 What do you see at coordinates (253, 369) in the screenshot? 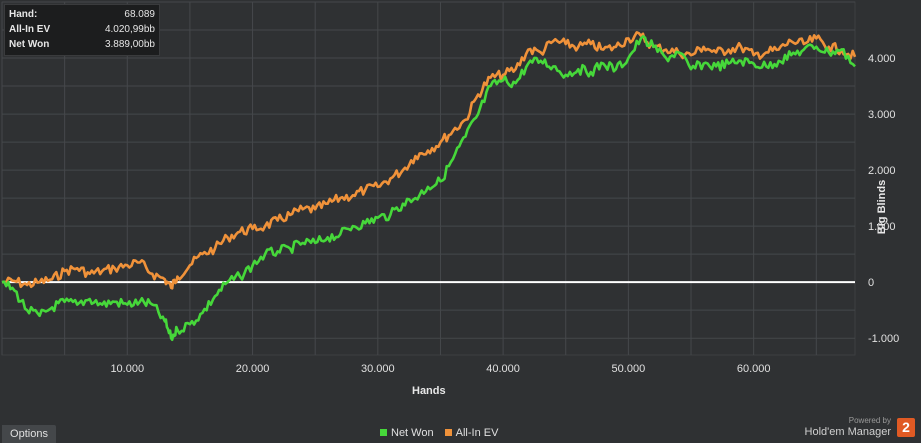
I see `x-tick-label: 20.000` at bounding box center [253, 369].